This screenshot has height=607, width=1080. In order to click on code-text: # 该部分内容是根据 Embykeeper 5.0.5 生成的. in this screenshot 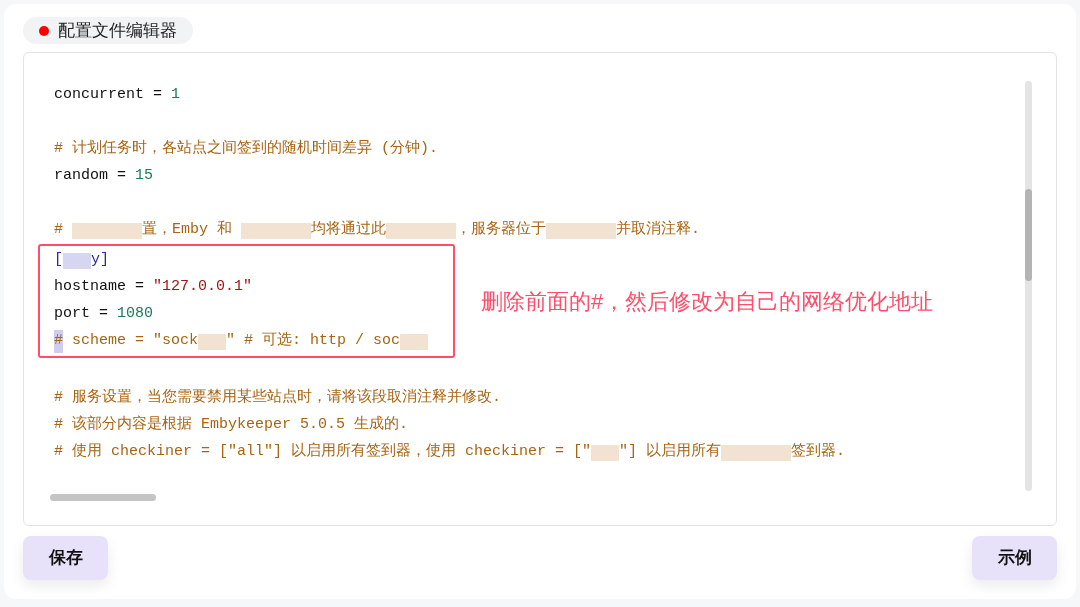, I will do `click(231, 425)`.